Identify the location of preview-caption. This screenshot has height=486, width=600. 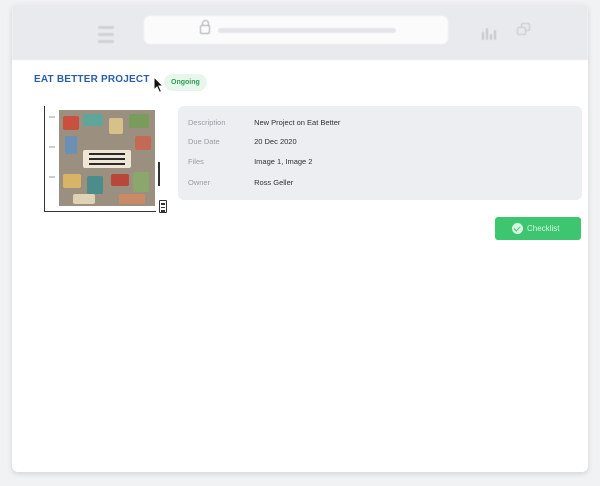
(107, 159).